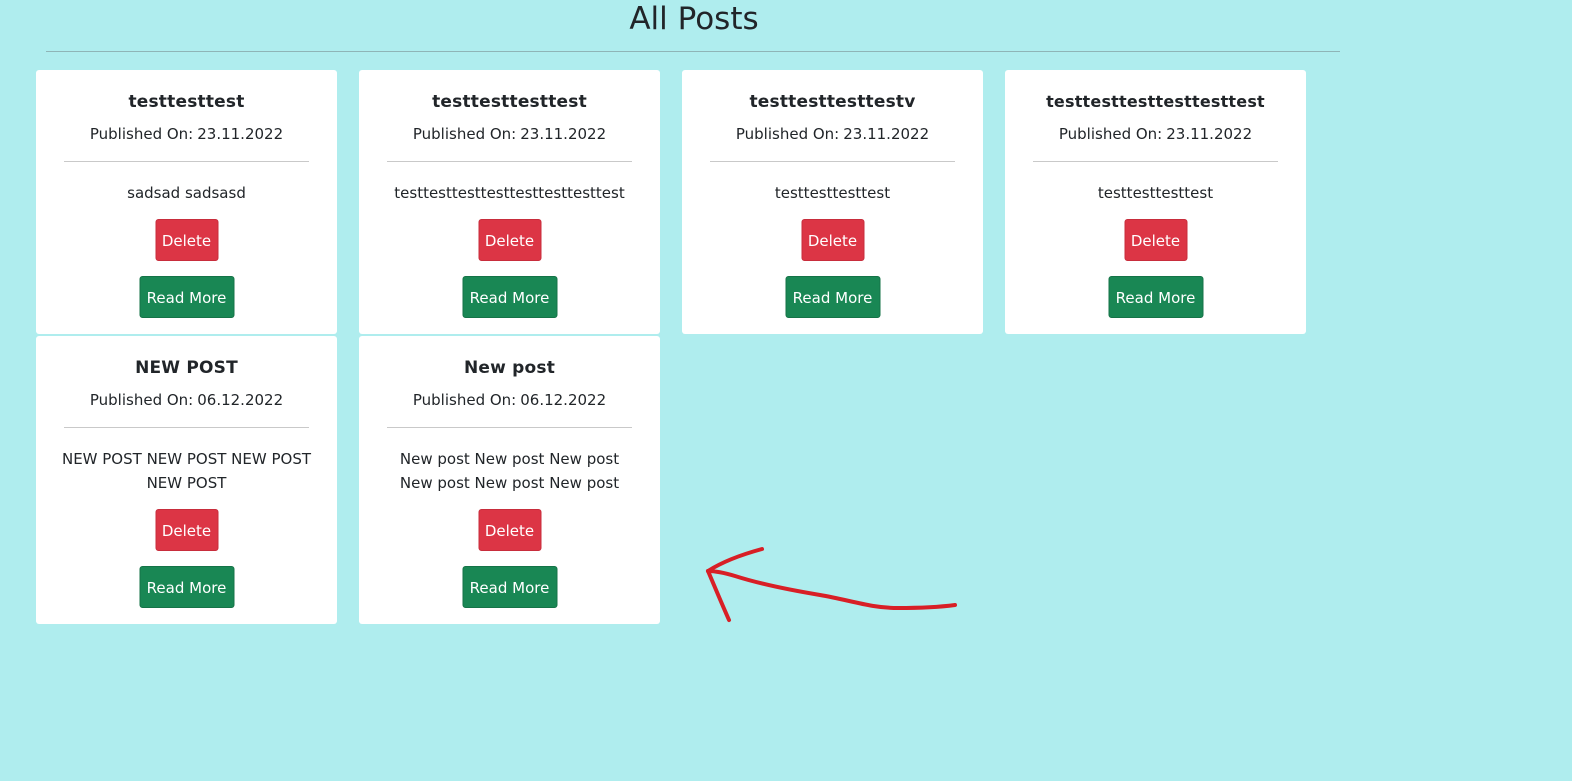 The width and height of the screenshot is (1572, 781). What do you see at coordinates (718, 595) in the screenshot?
I see `arrow-head-lower` at bounding box center [718, 595].